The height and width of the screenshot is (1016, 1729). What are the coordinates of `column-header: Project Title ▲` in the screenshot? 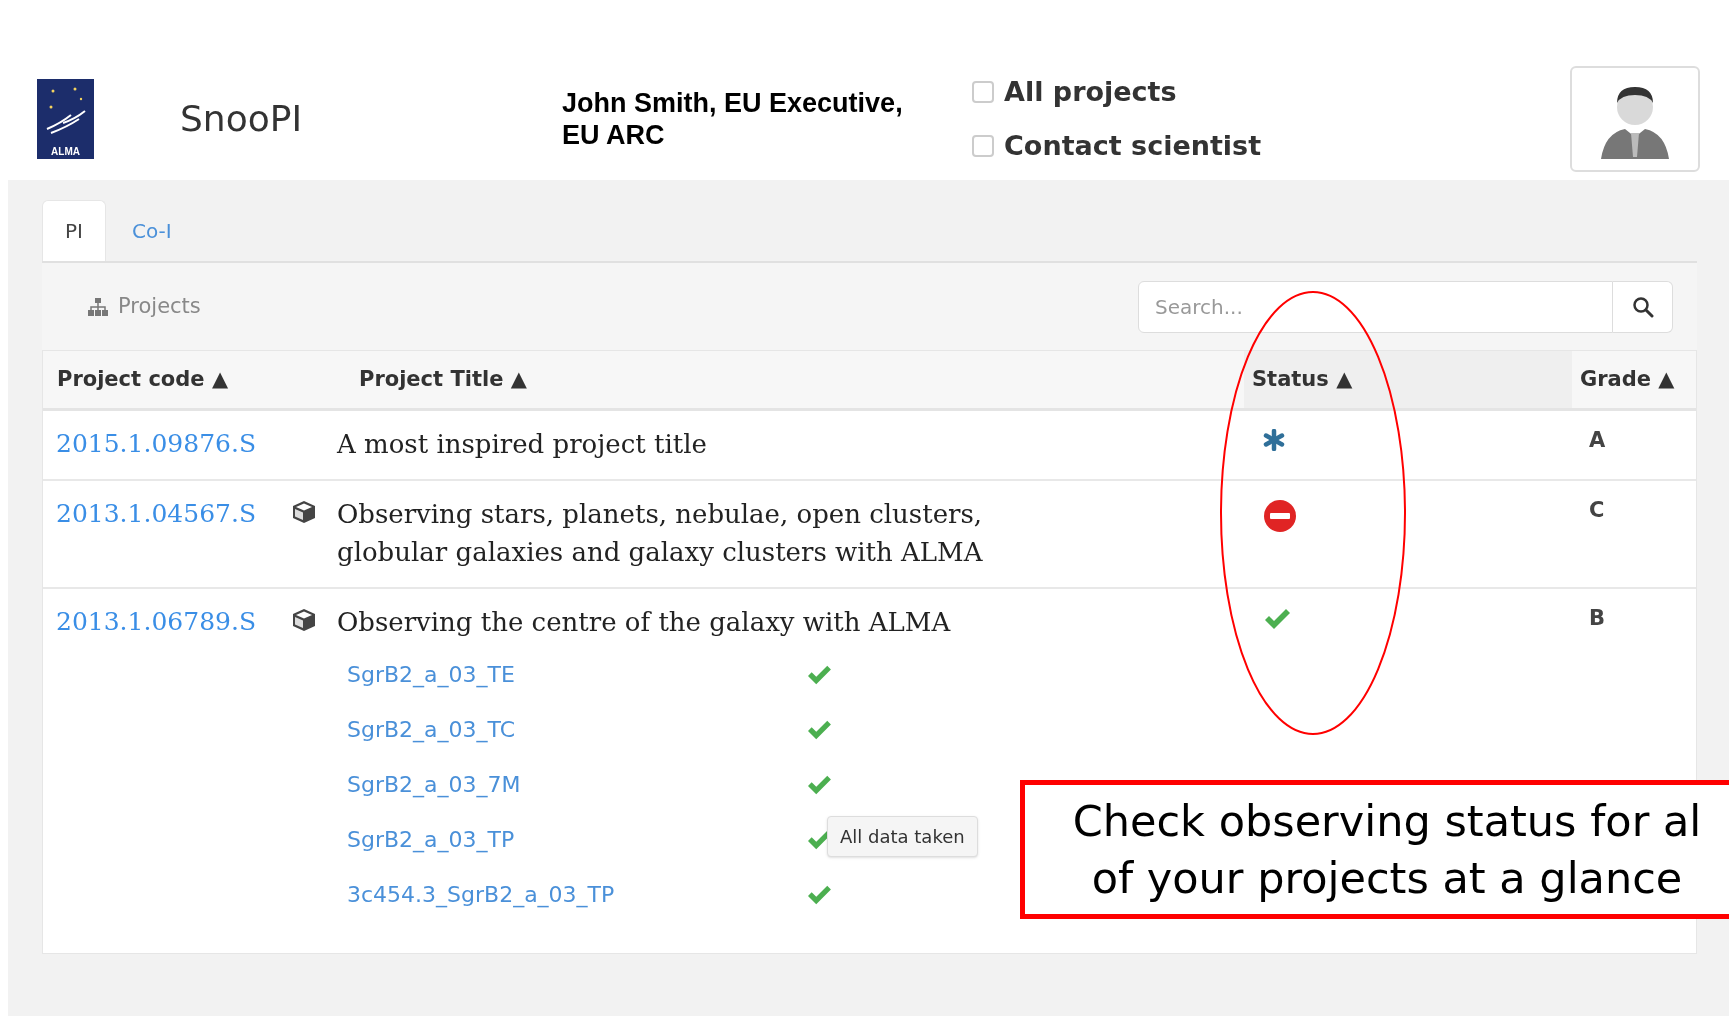 It's located at (791, 379).